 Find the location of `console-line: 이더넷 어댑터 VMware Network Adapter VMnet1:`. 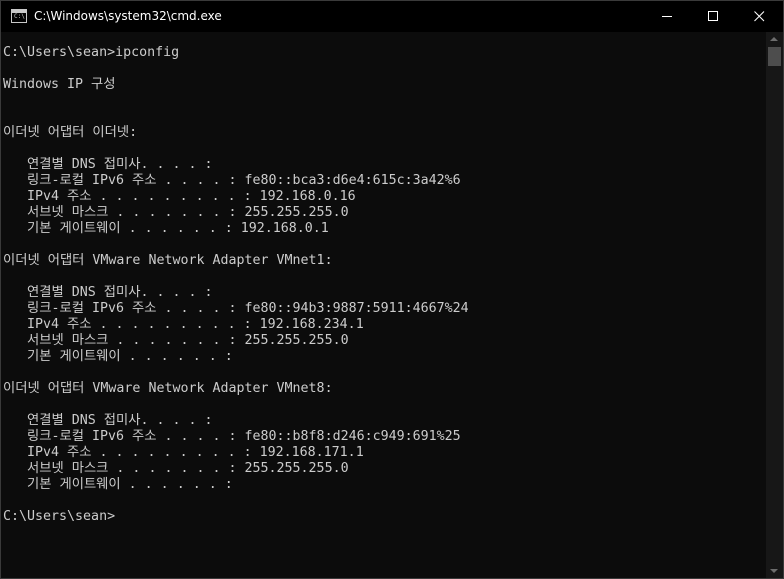

console-line: 이더넷 어댑터 VMware Network Adapter VMnet1: is located at coordinates (168, 260).